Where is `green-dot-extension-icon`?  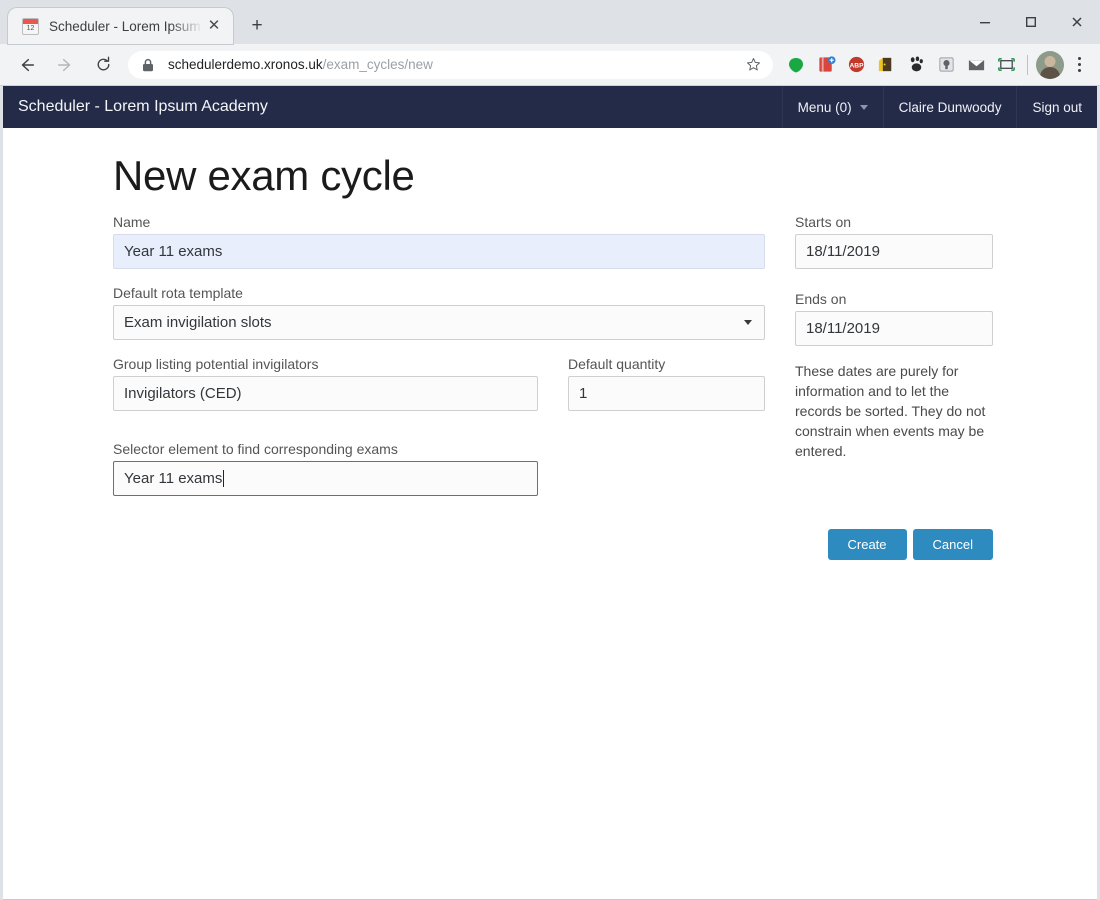
green-dot-extension-icon is located at coordinates (796, 65).